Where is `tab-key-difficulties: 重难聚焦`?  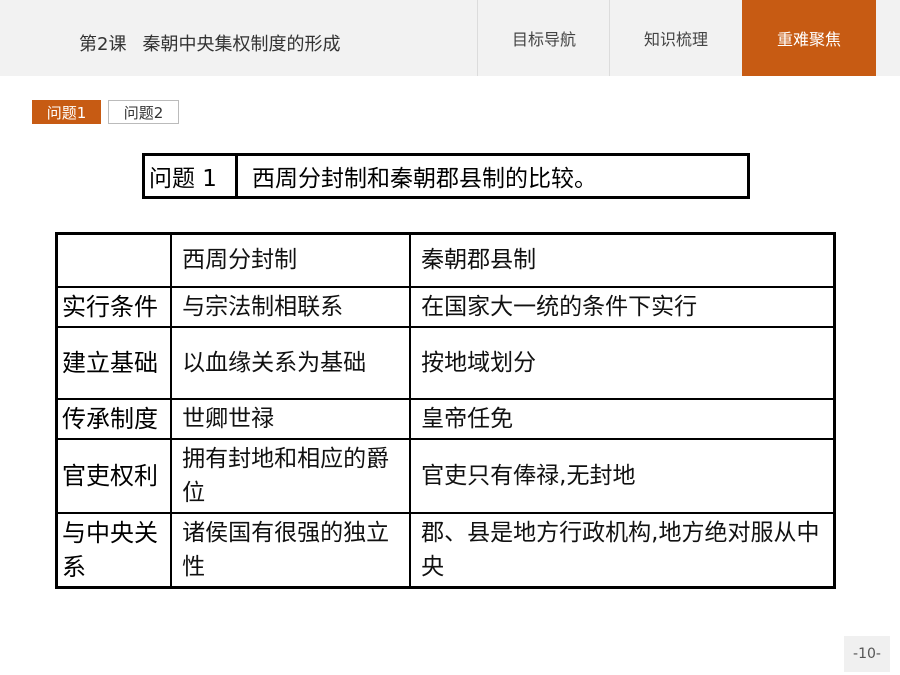 tab-key-difficulties: 重难聚焦 is located at coordinates (809, 38).